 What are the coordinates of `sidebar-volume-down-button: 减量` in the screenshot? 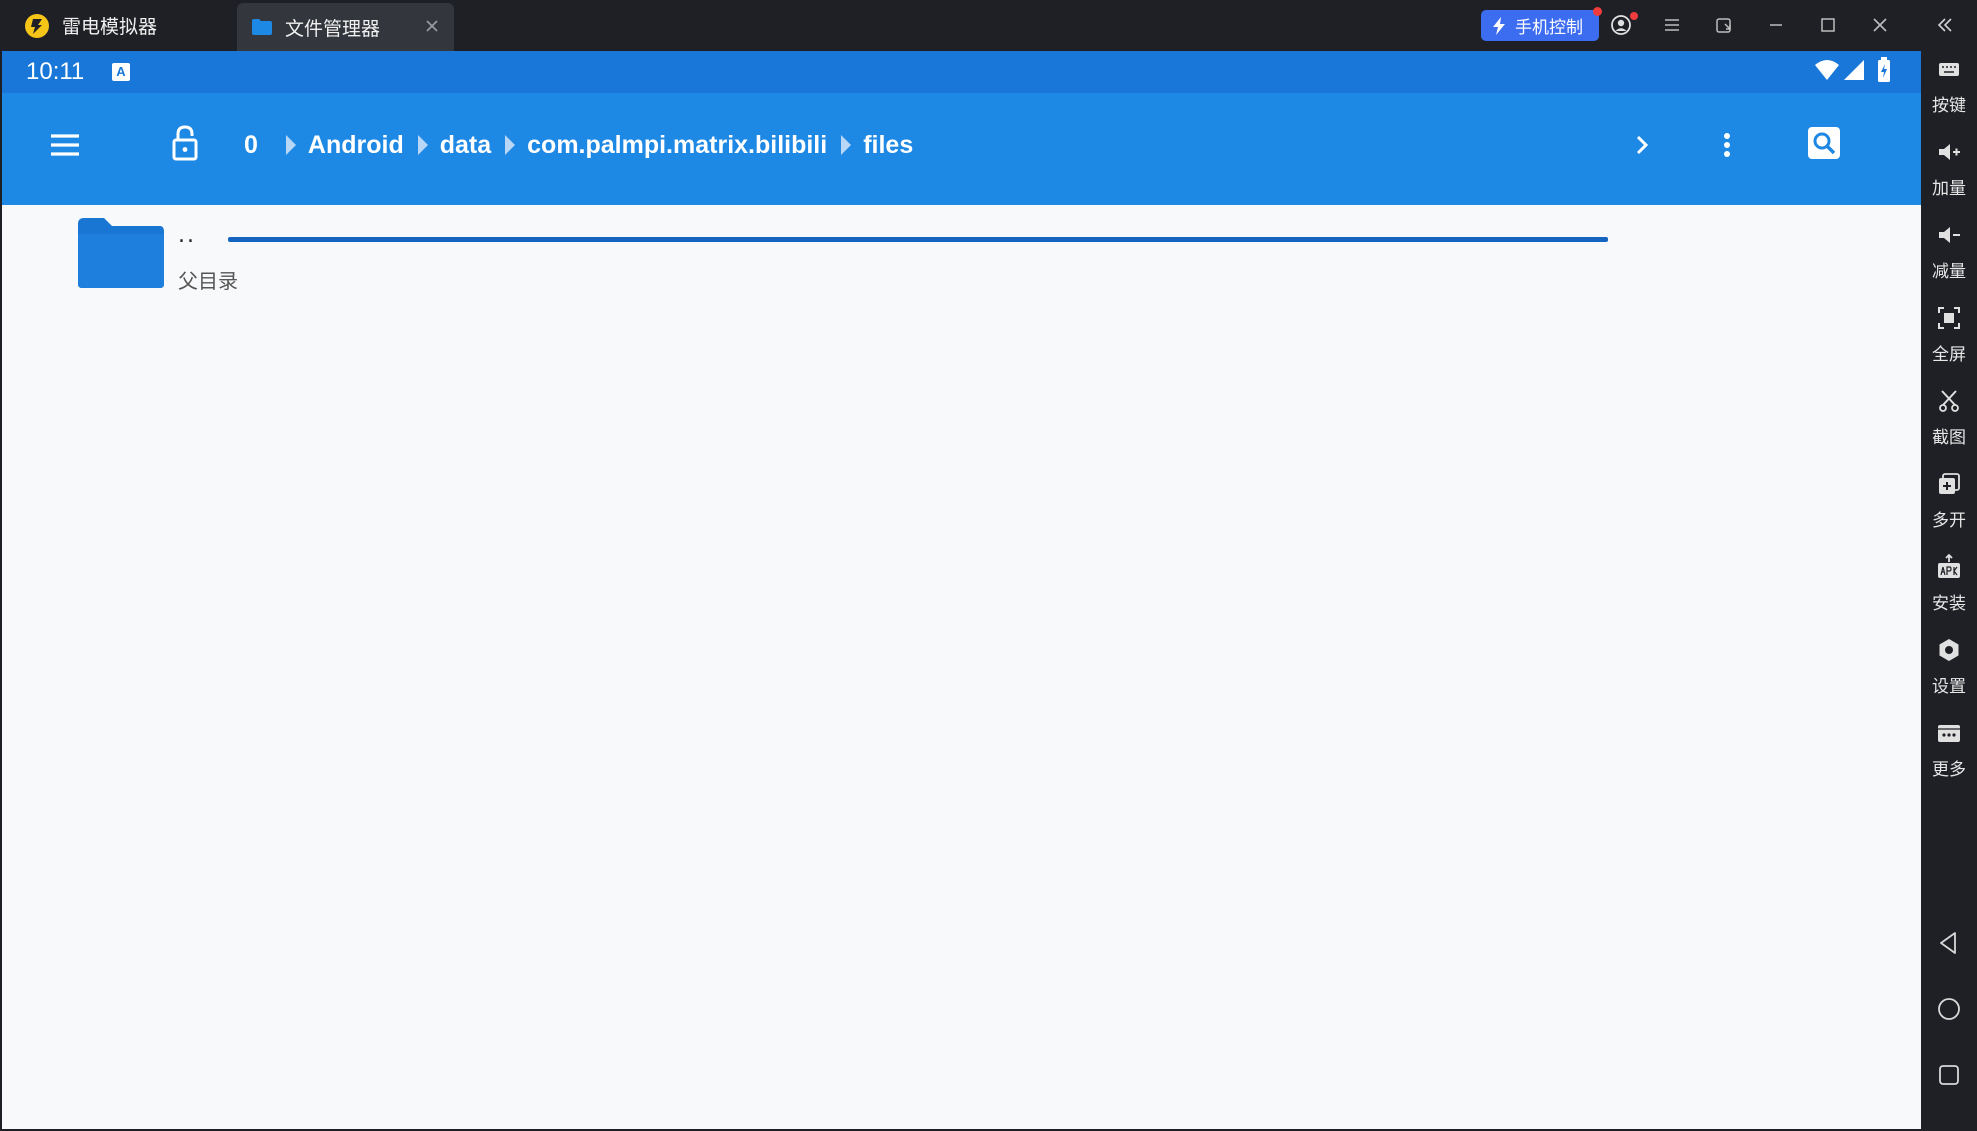 It's located at (1949, 257).